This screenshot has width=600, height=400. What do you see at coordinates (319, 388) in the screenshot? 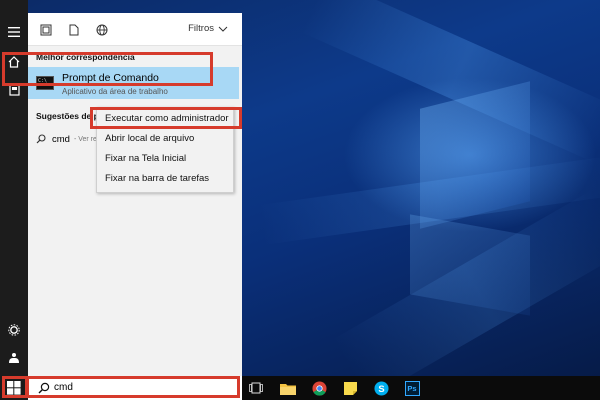
I see `chrome-icon` at bounding box center [319, 388].